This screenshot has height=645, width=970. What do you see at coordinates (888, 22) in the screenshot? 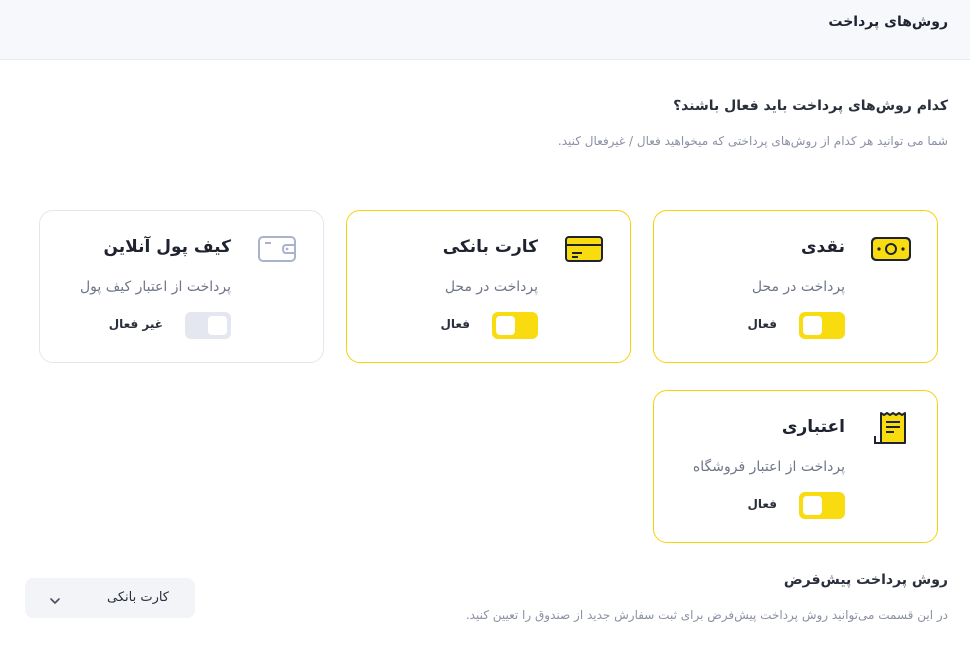
I see `page-title: روش‌های پرداخت` at bounding box center [888, 22].